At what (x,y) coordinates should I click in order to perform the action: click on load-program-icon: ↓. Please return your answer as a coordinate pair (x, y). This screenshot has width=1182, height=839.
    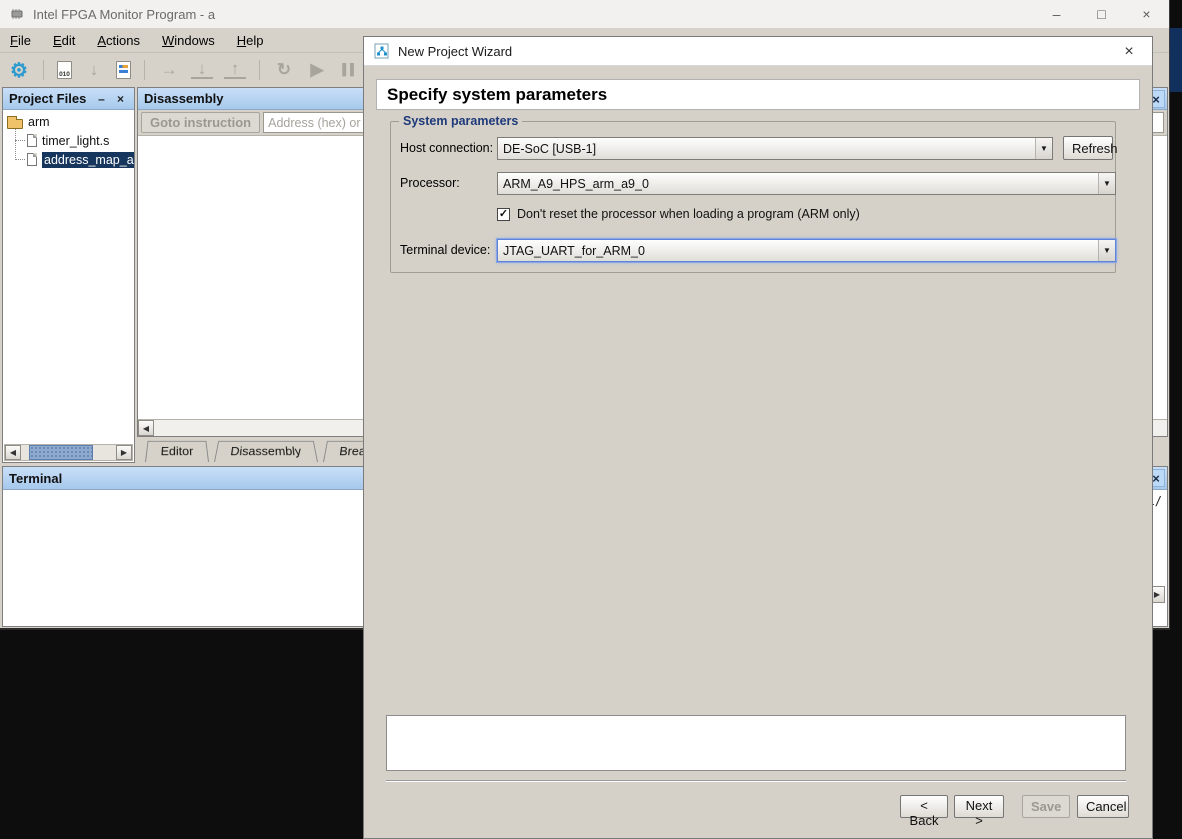
    Looking at the image, I should click on (202, 69).